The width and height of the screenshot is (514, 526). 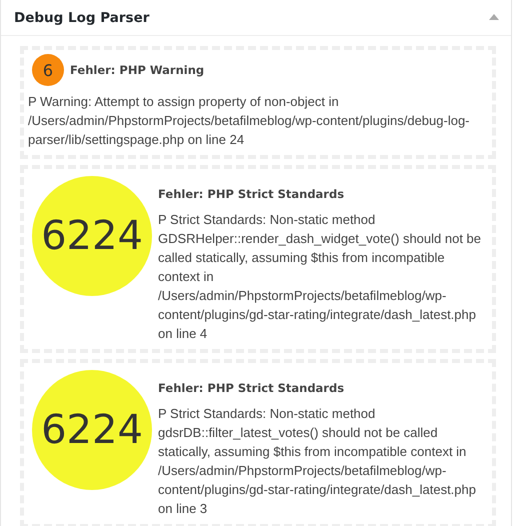 I want to click on collapse-caret-icon, so click(x=494, y=17).